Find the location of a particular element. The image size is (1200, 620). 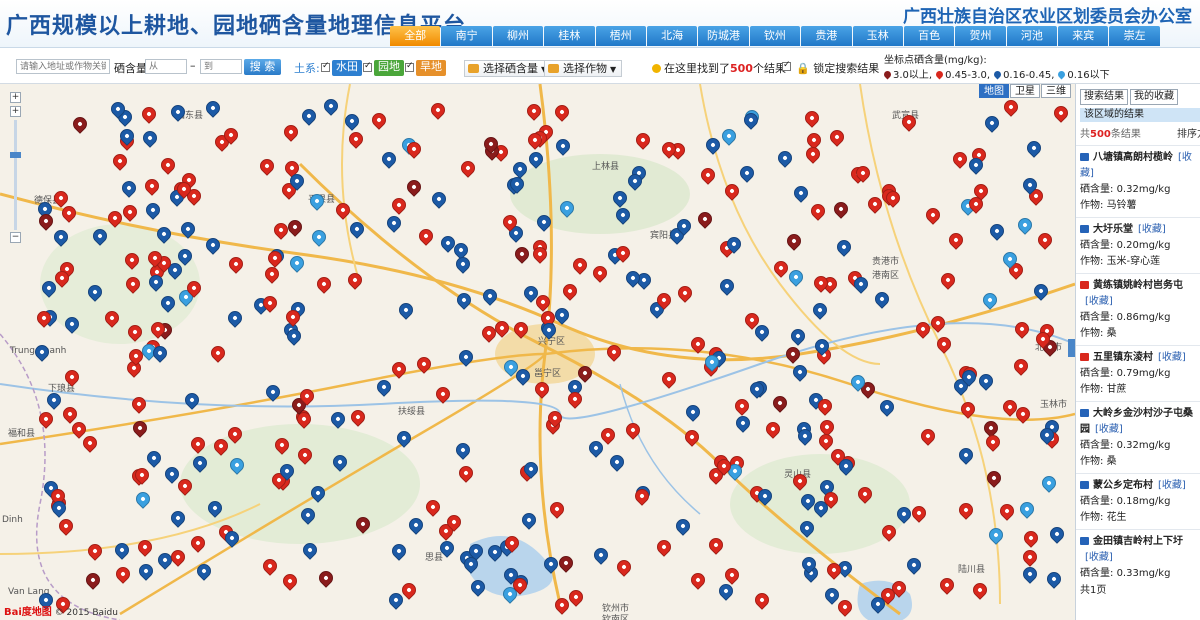

result-item: 黄练镇姚岭村岜务屯 [收藏] 硒含量: 0.86mg/kg 作物: 桑 is located at coordinates (1138, 309).